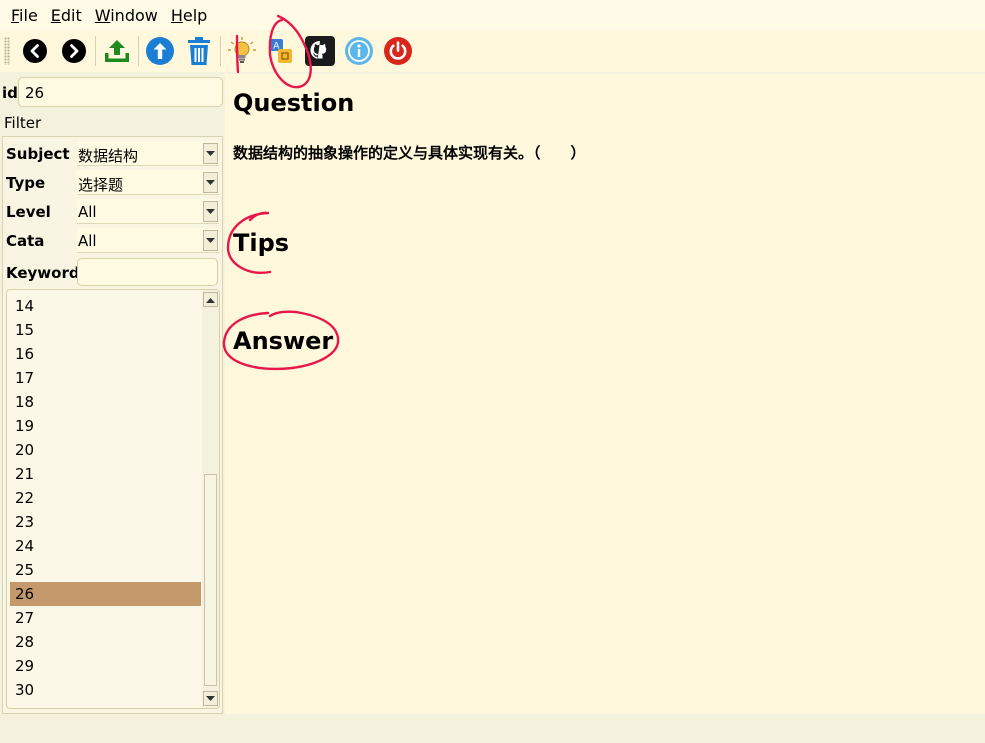  Describe the element at coordinates (148, 240) in the screenshot. I see `cata-combobox: All` at that location.